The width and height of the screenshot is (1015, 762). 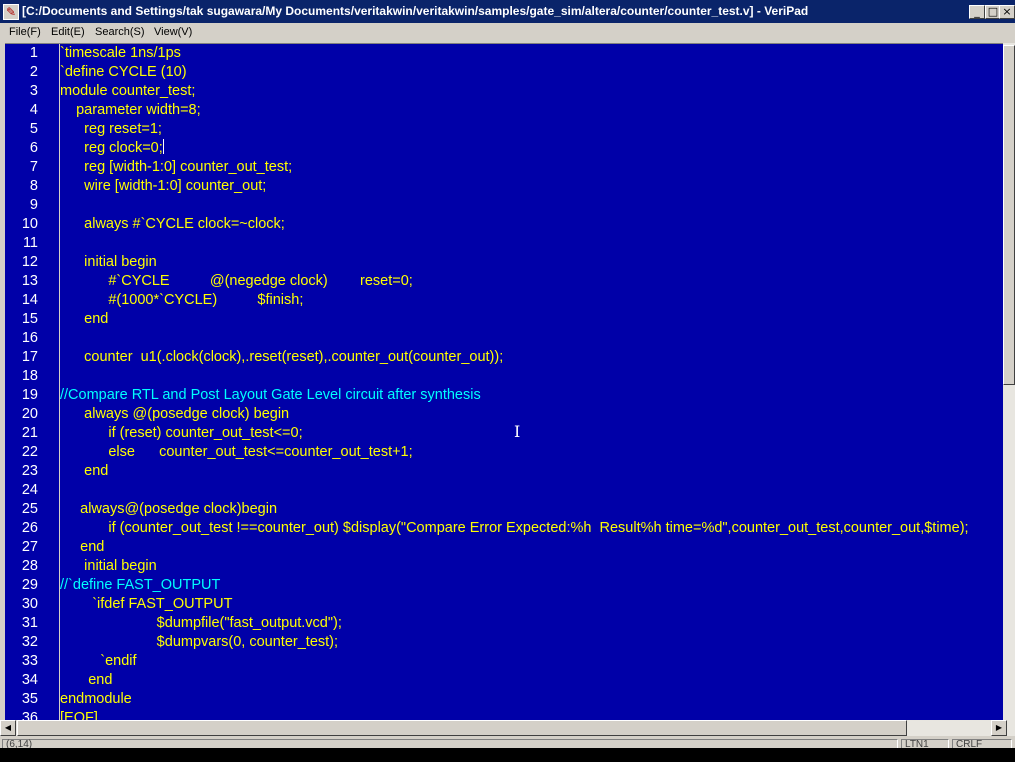 What do you see at coordinates (504, 148) in the screenshot?
I see `code-line: 6 reg clock=0;` at bounding box center [504, 148].